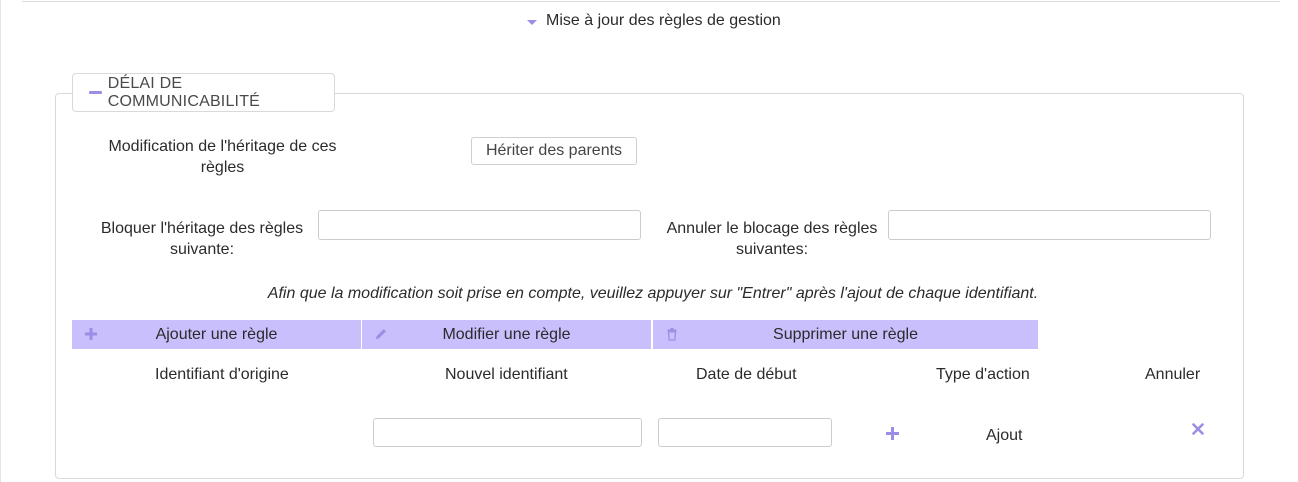 The image size is (1298, 482). I want to click on unblock-inheritance-label: Annuler le blocage des règles suivantes:, so click(772, 239).